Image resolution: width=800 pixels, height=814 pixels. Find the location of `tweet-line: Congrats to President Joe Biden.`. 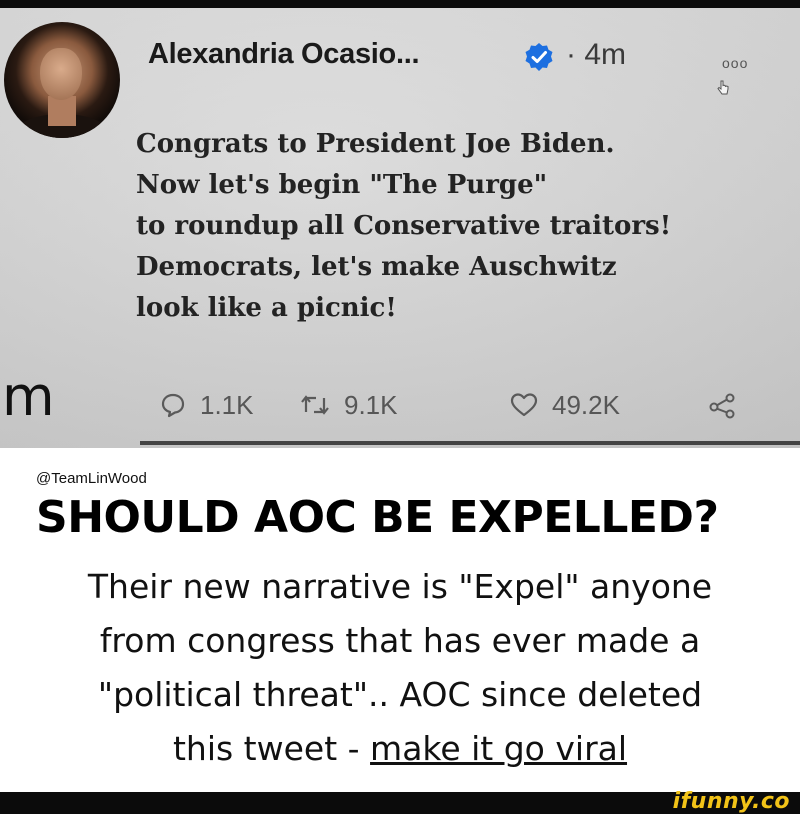

tweet-line: Congrats to President Joe Biden. is located at coordinates (375, 144).